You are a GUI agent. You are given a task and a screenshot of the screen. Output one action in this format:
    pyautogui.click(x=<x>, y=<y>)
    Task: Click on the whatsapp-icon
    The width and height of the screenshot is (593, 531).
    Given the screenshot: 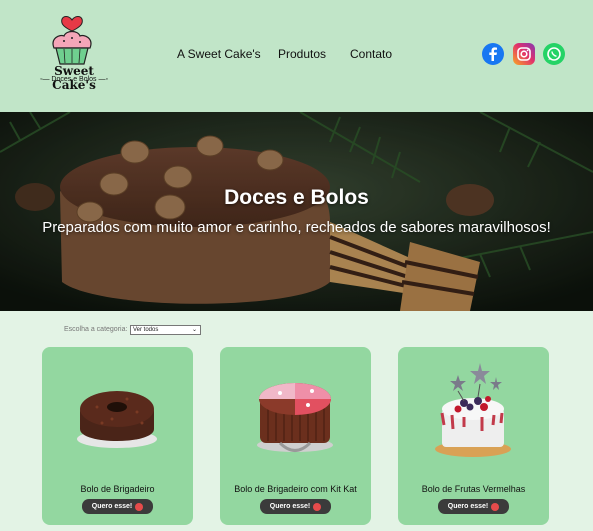 What is the action you would take?
    pyautogui.click(x=554, y=54)
    